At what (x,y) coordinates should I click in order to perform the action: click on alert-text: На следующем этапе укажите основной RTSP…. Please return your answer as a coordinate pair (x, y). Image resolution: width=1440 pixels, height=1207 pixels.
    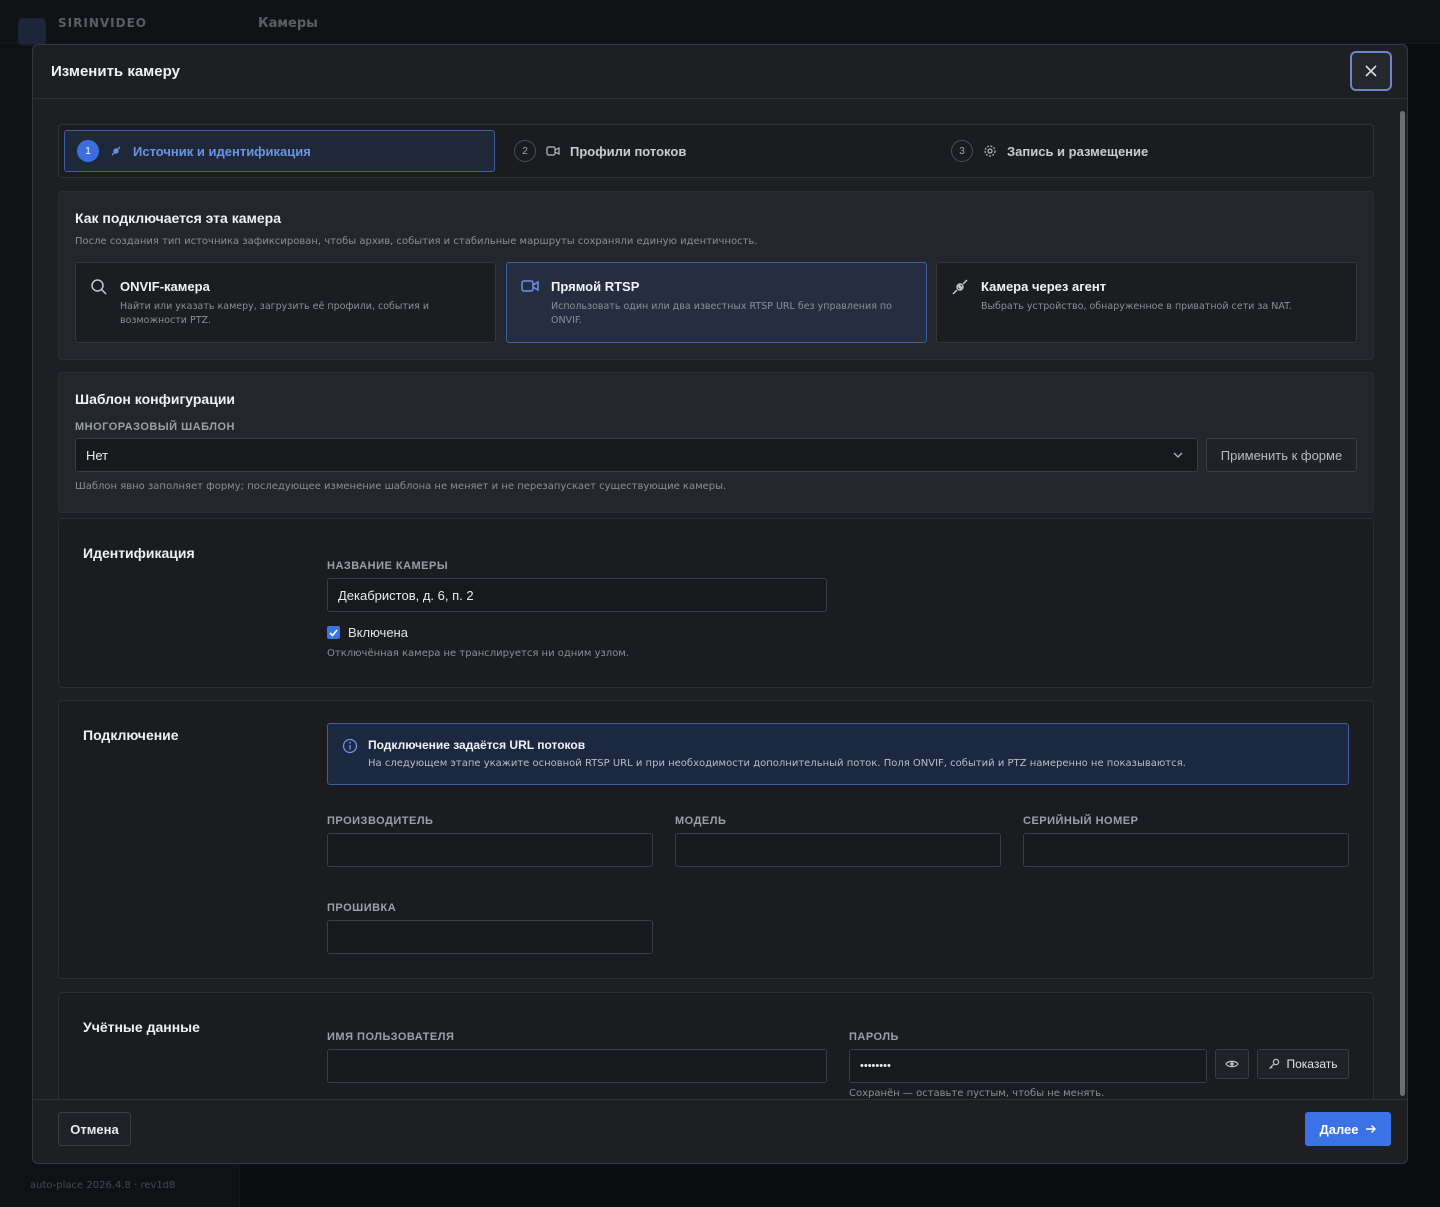
    Looking at the image, I should click on (777, 763).